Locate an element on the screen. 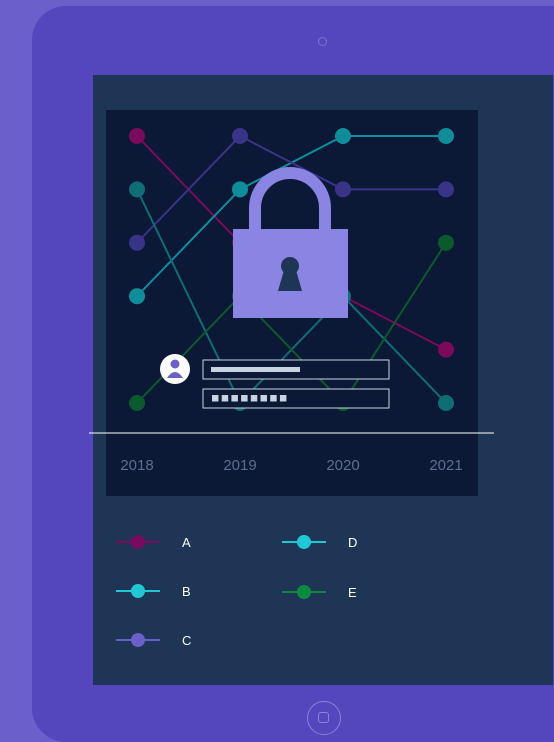 This screenshot has width=554, height=742. legend-item-d: D is located at coordinates (319, 542).